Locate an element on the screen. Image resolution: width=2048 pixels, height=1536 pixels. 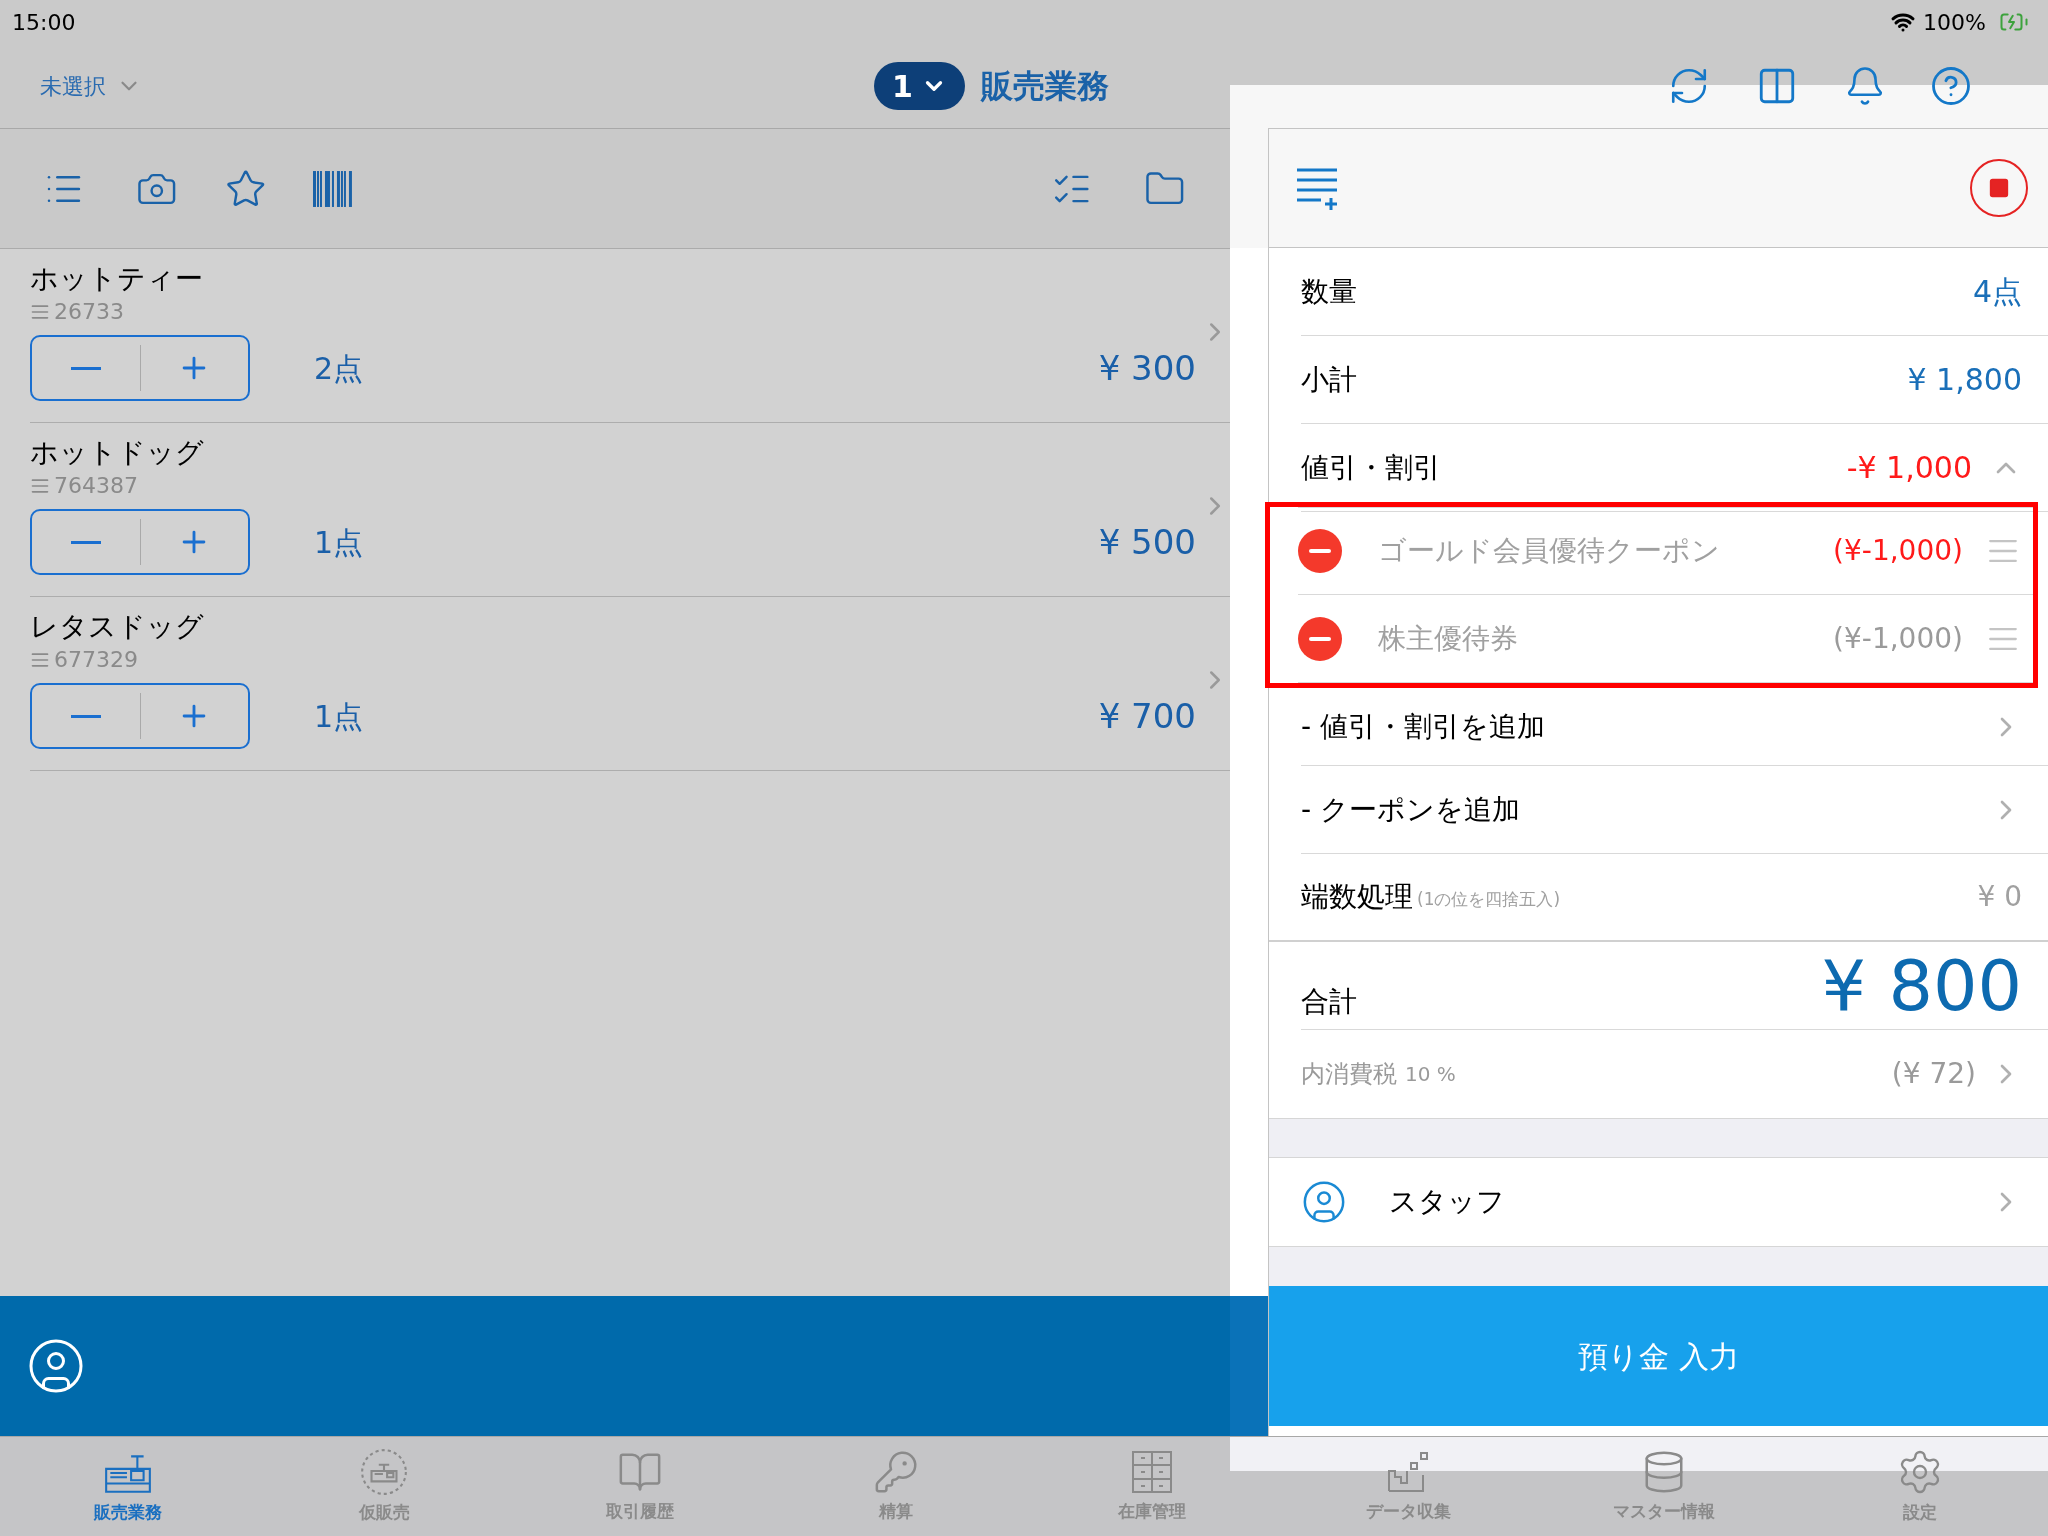
staff-label: スタッフ is located at coordinates (1447, 1202).